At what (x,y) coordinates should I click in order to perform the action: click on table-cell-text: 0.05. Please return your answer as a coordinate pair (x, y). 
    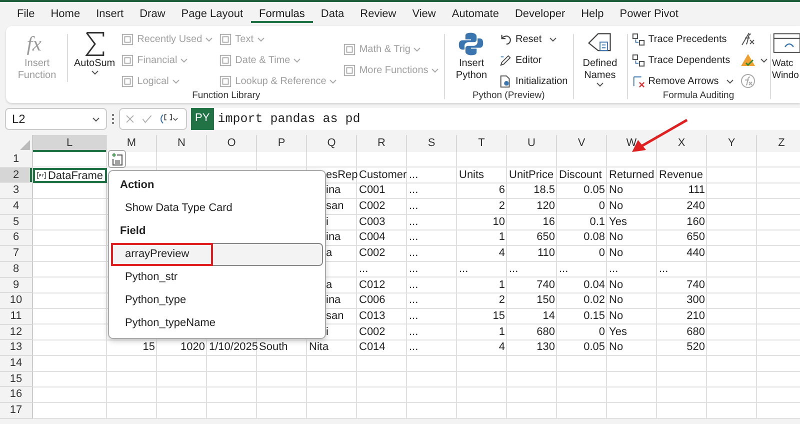
    Looking at the image, I should click on (594, 348).